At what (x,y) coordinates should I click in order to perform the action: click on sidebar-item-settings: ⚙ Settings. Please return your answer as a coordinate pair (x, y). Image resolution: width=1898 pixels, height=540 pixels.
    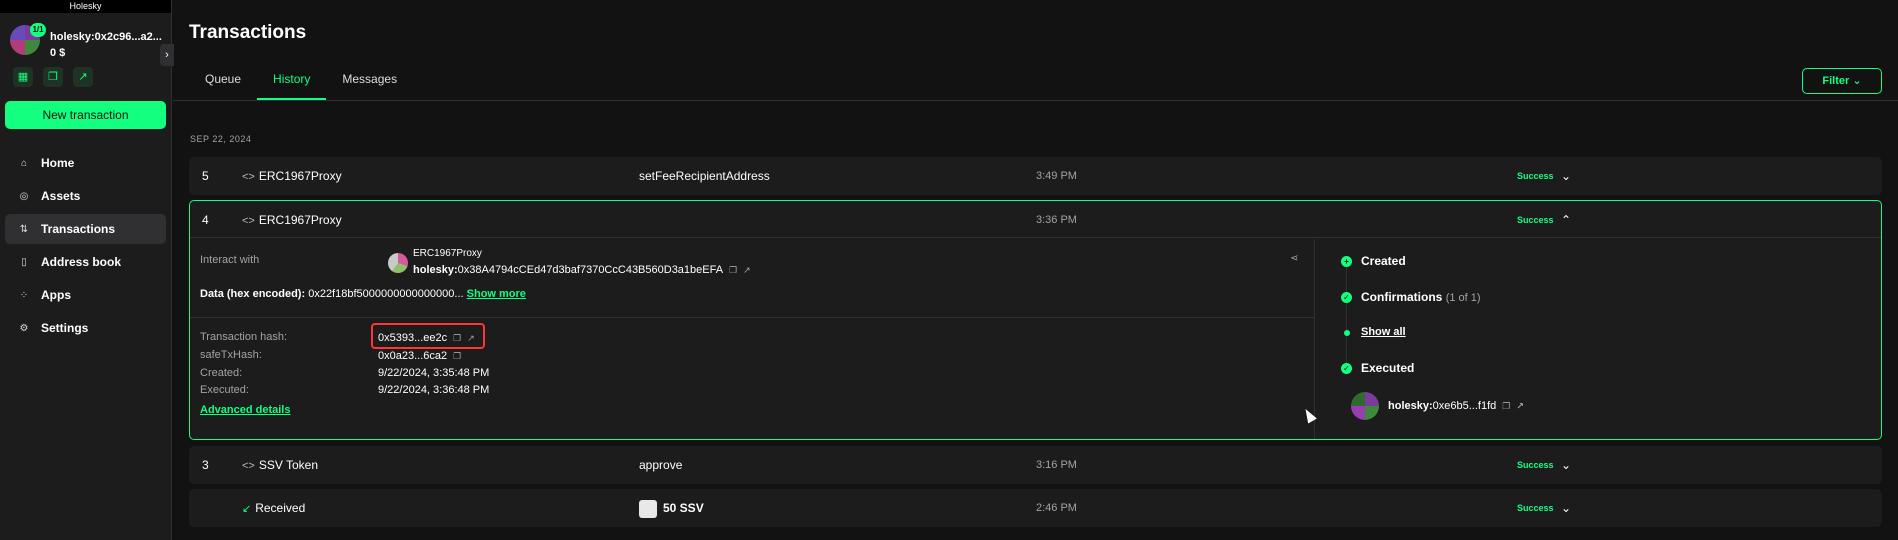
    Looking at the image, I should click on (85, 328).